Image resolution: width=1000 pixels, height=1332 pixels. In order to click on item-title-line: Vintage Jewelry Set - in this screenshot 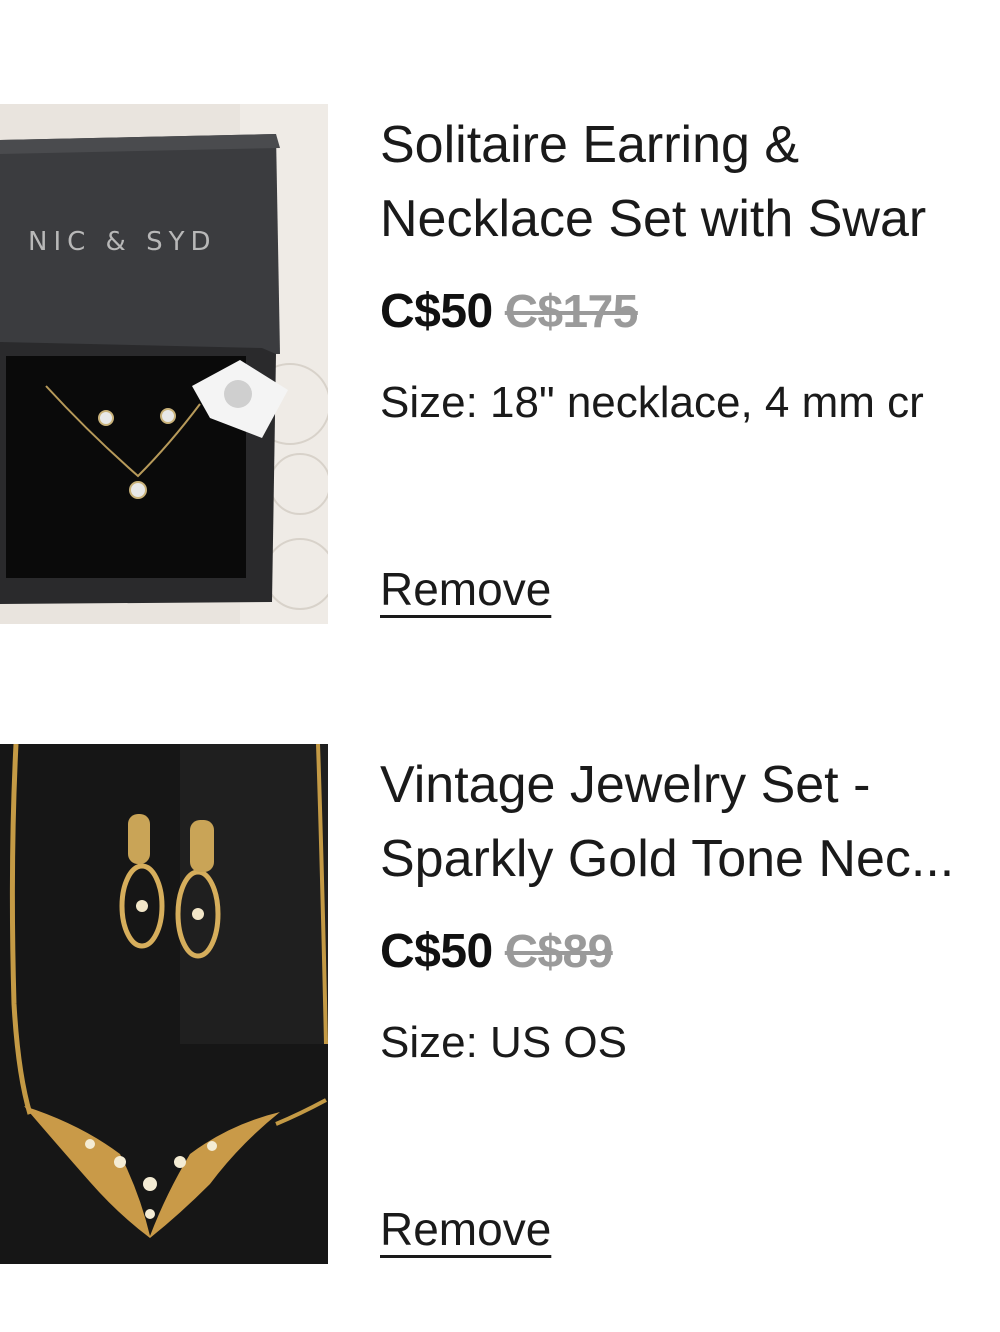, I will do `click(625, 785)`.